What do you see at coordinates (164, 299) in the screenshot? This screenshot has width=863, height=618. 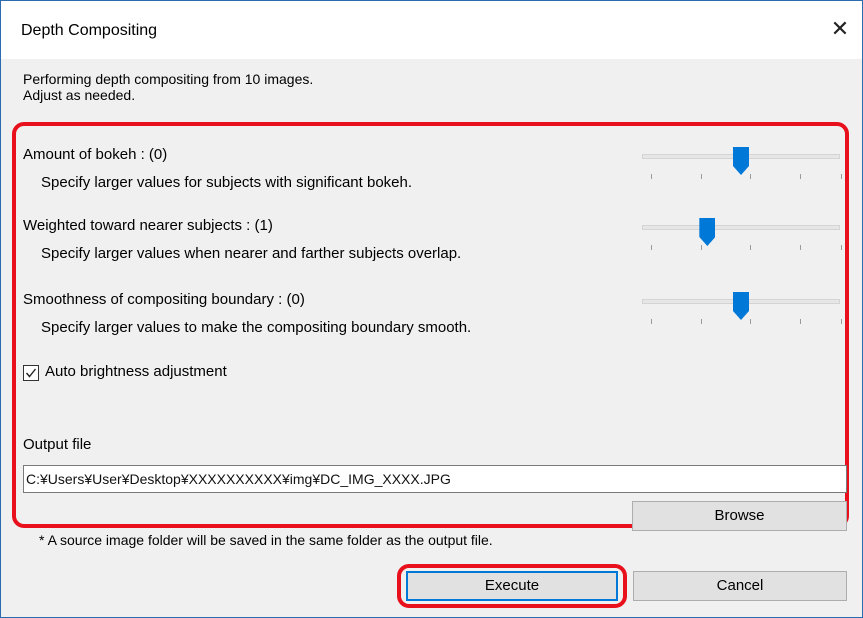 I see `boundary-smoothness-label: Smoothness of compositing boundary : (0)` at bounding box center [164, 299].